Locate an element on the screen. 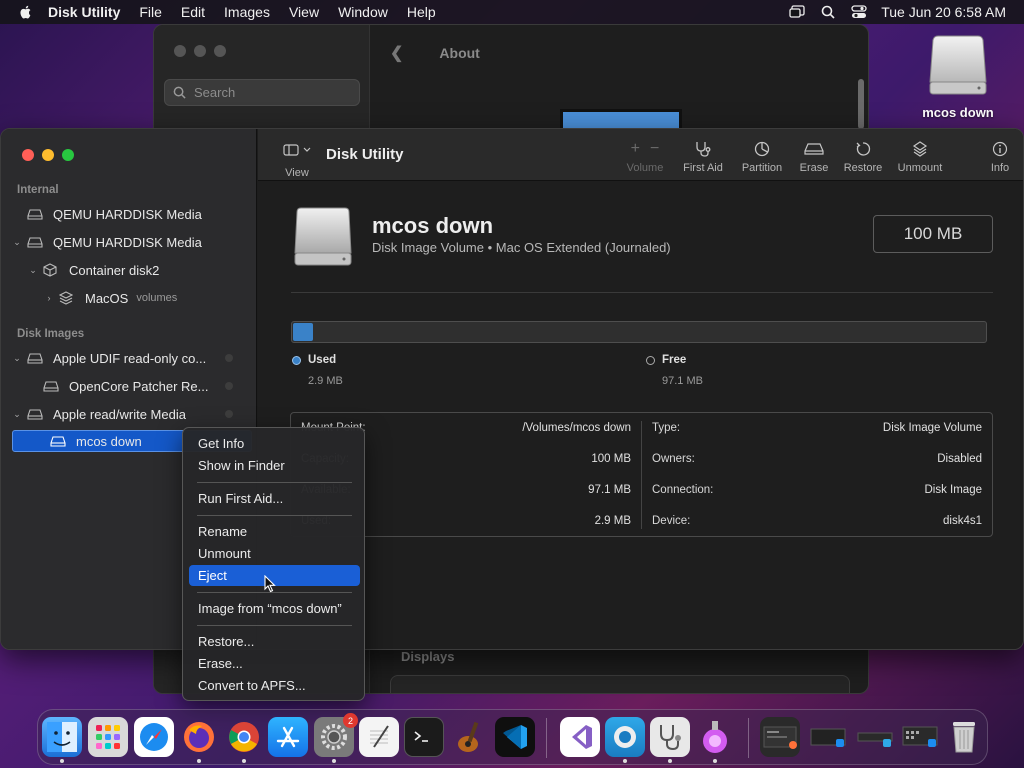 The image size is (1024, 768). menu-edit: Edit is located at coordinates (193, 12).